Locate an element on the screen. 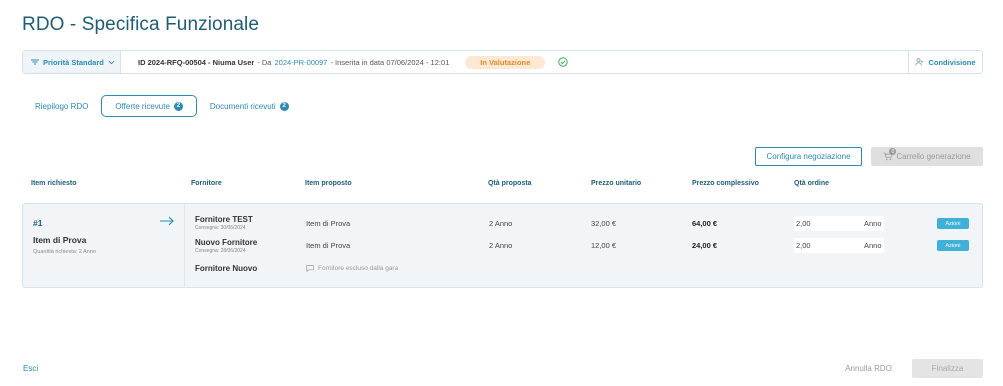 Image resolution: width=1003 pixels, height=386 pixels. total-price: 64,00 € is located at coordinates (705, 223).